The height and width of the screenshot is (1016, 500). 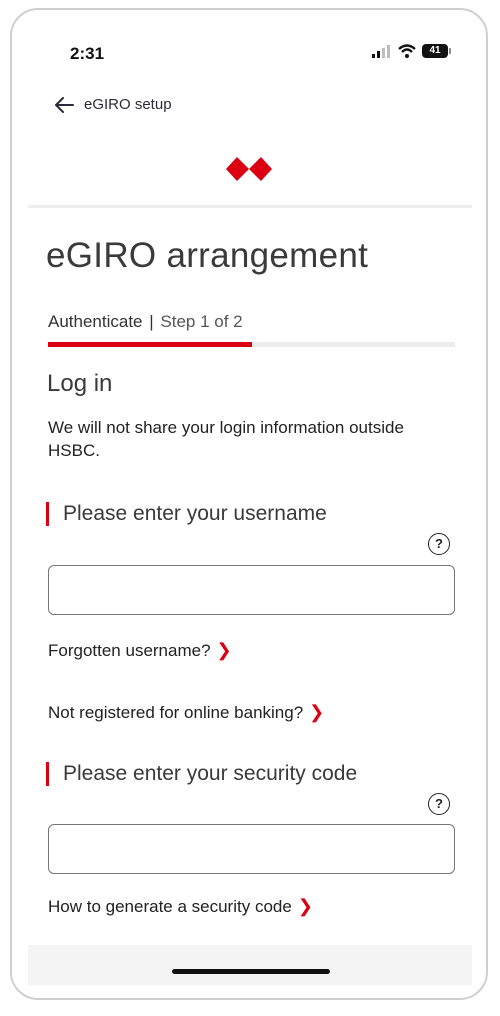 I want to click on wifi-icon, so click(x=407, y=51).